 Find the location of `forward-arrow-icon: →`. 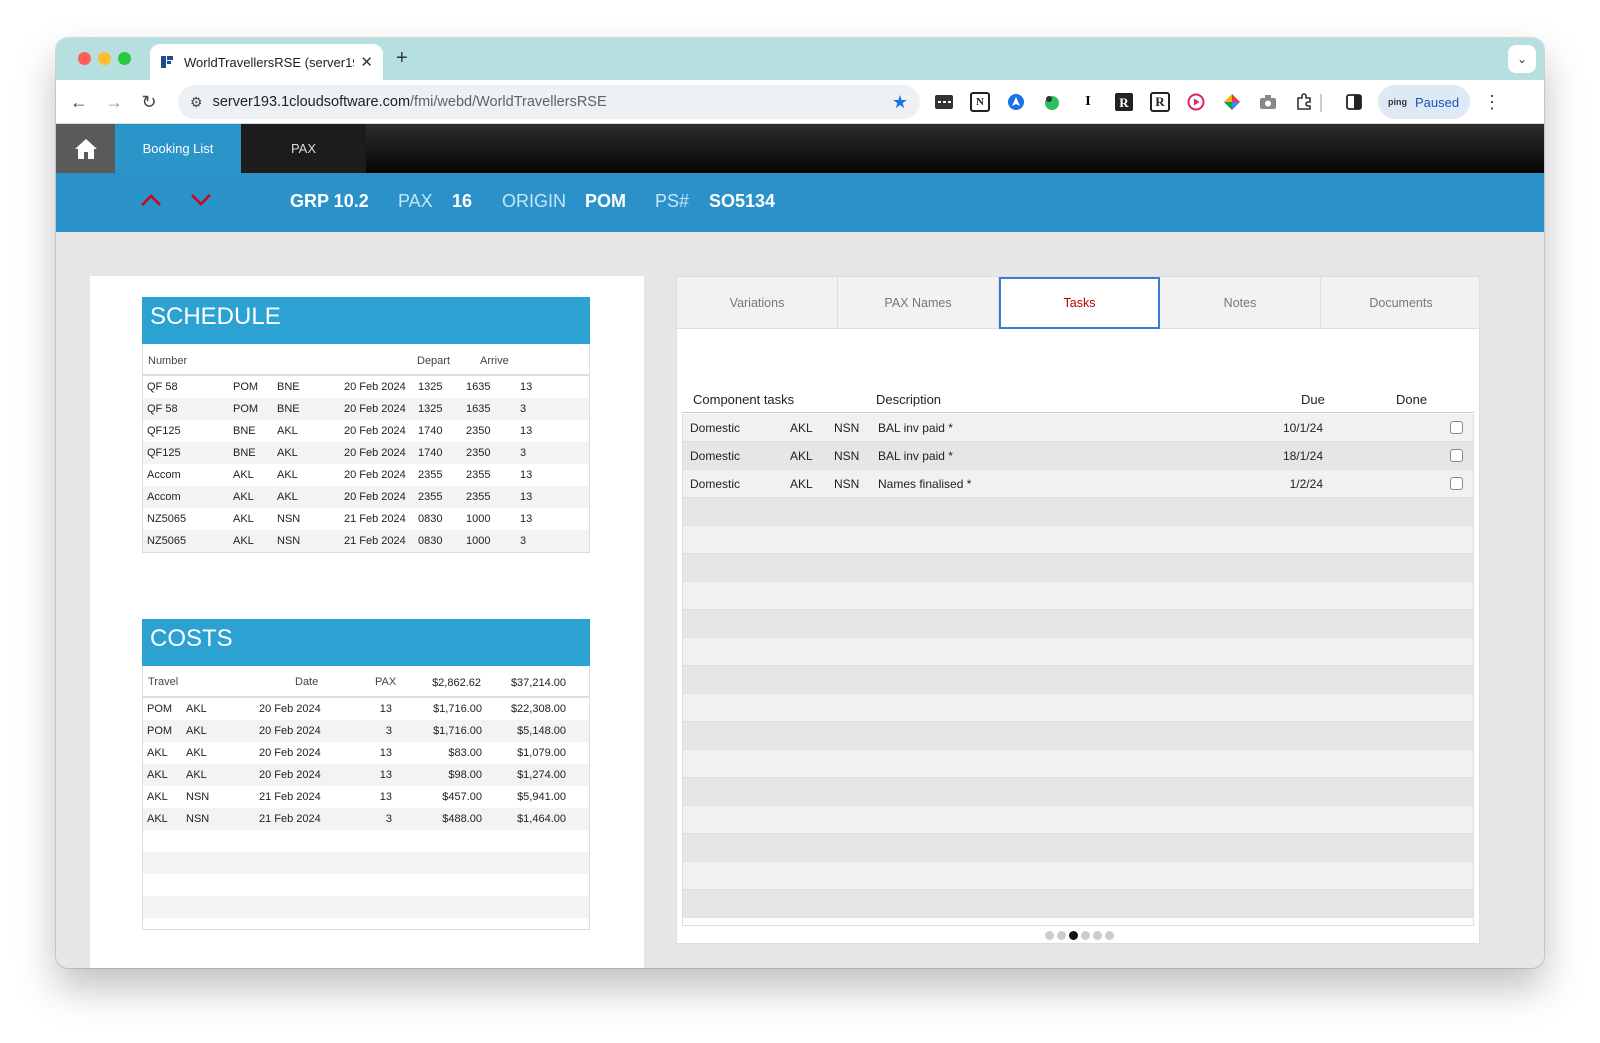

forward-arrow-icon: → is located at coordinates (114, 102).